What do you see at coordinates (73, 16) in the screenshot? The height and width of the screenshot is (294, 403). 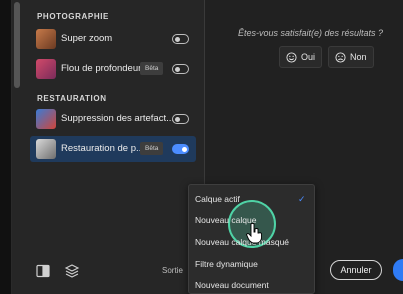 I see `section-title-photography: PHOTOGRAPHIE` at bounding box center [73, 16].